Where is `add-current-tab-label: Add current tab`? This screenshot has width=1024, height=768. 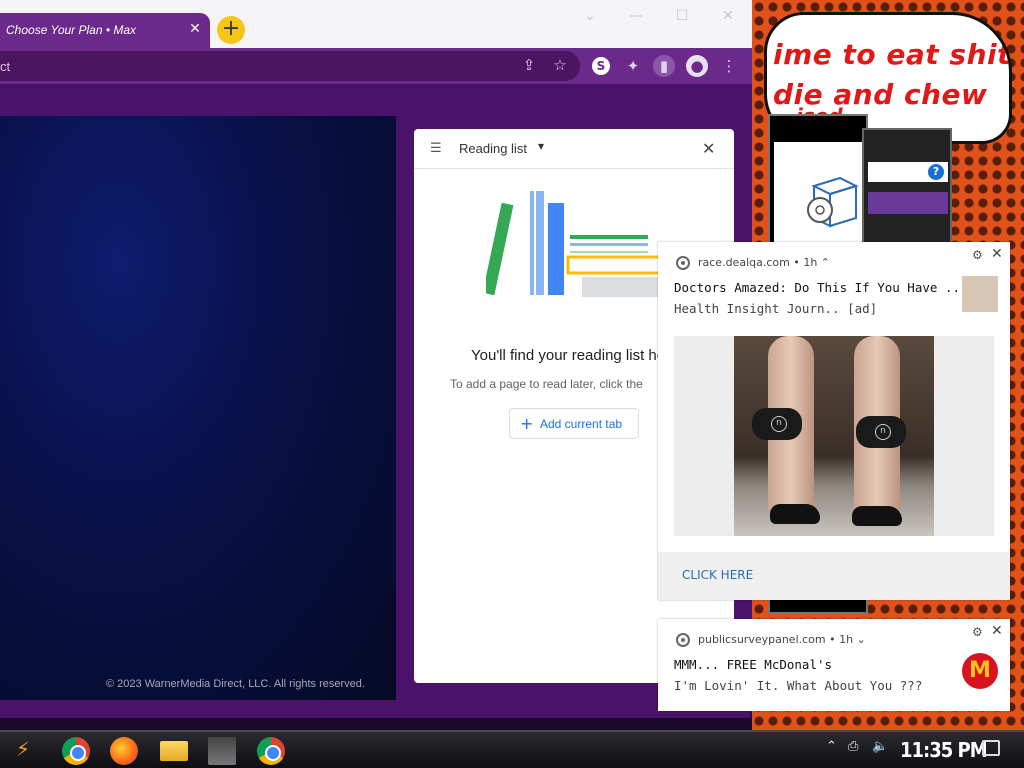 add-current-tab-label: Add current tab is located at coordinates (581, 424).